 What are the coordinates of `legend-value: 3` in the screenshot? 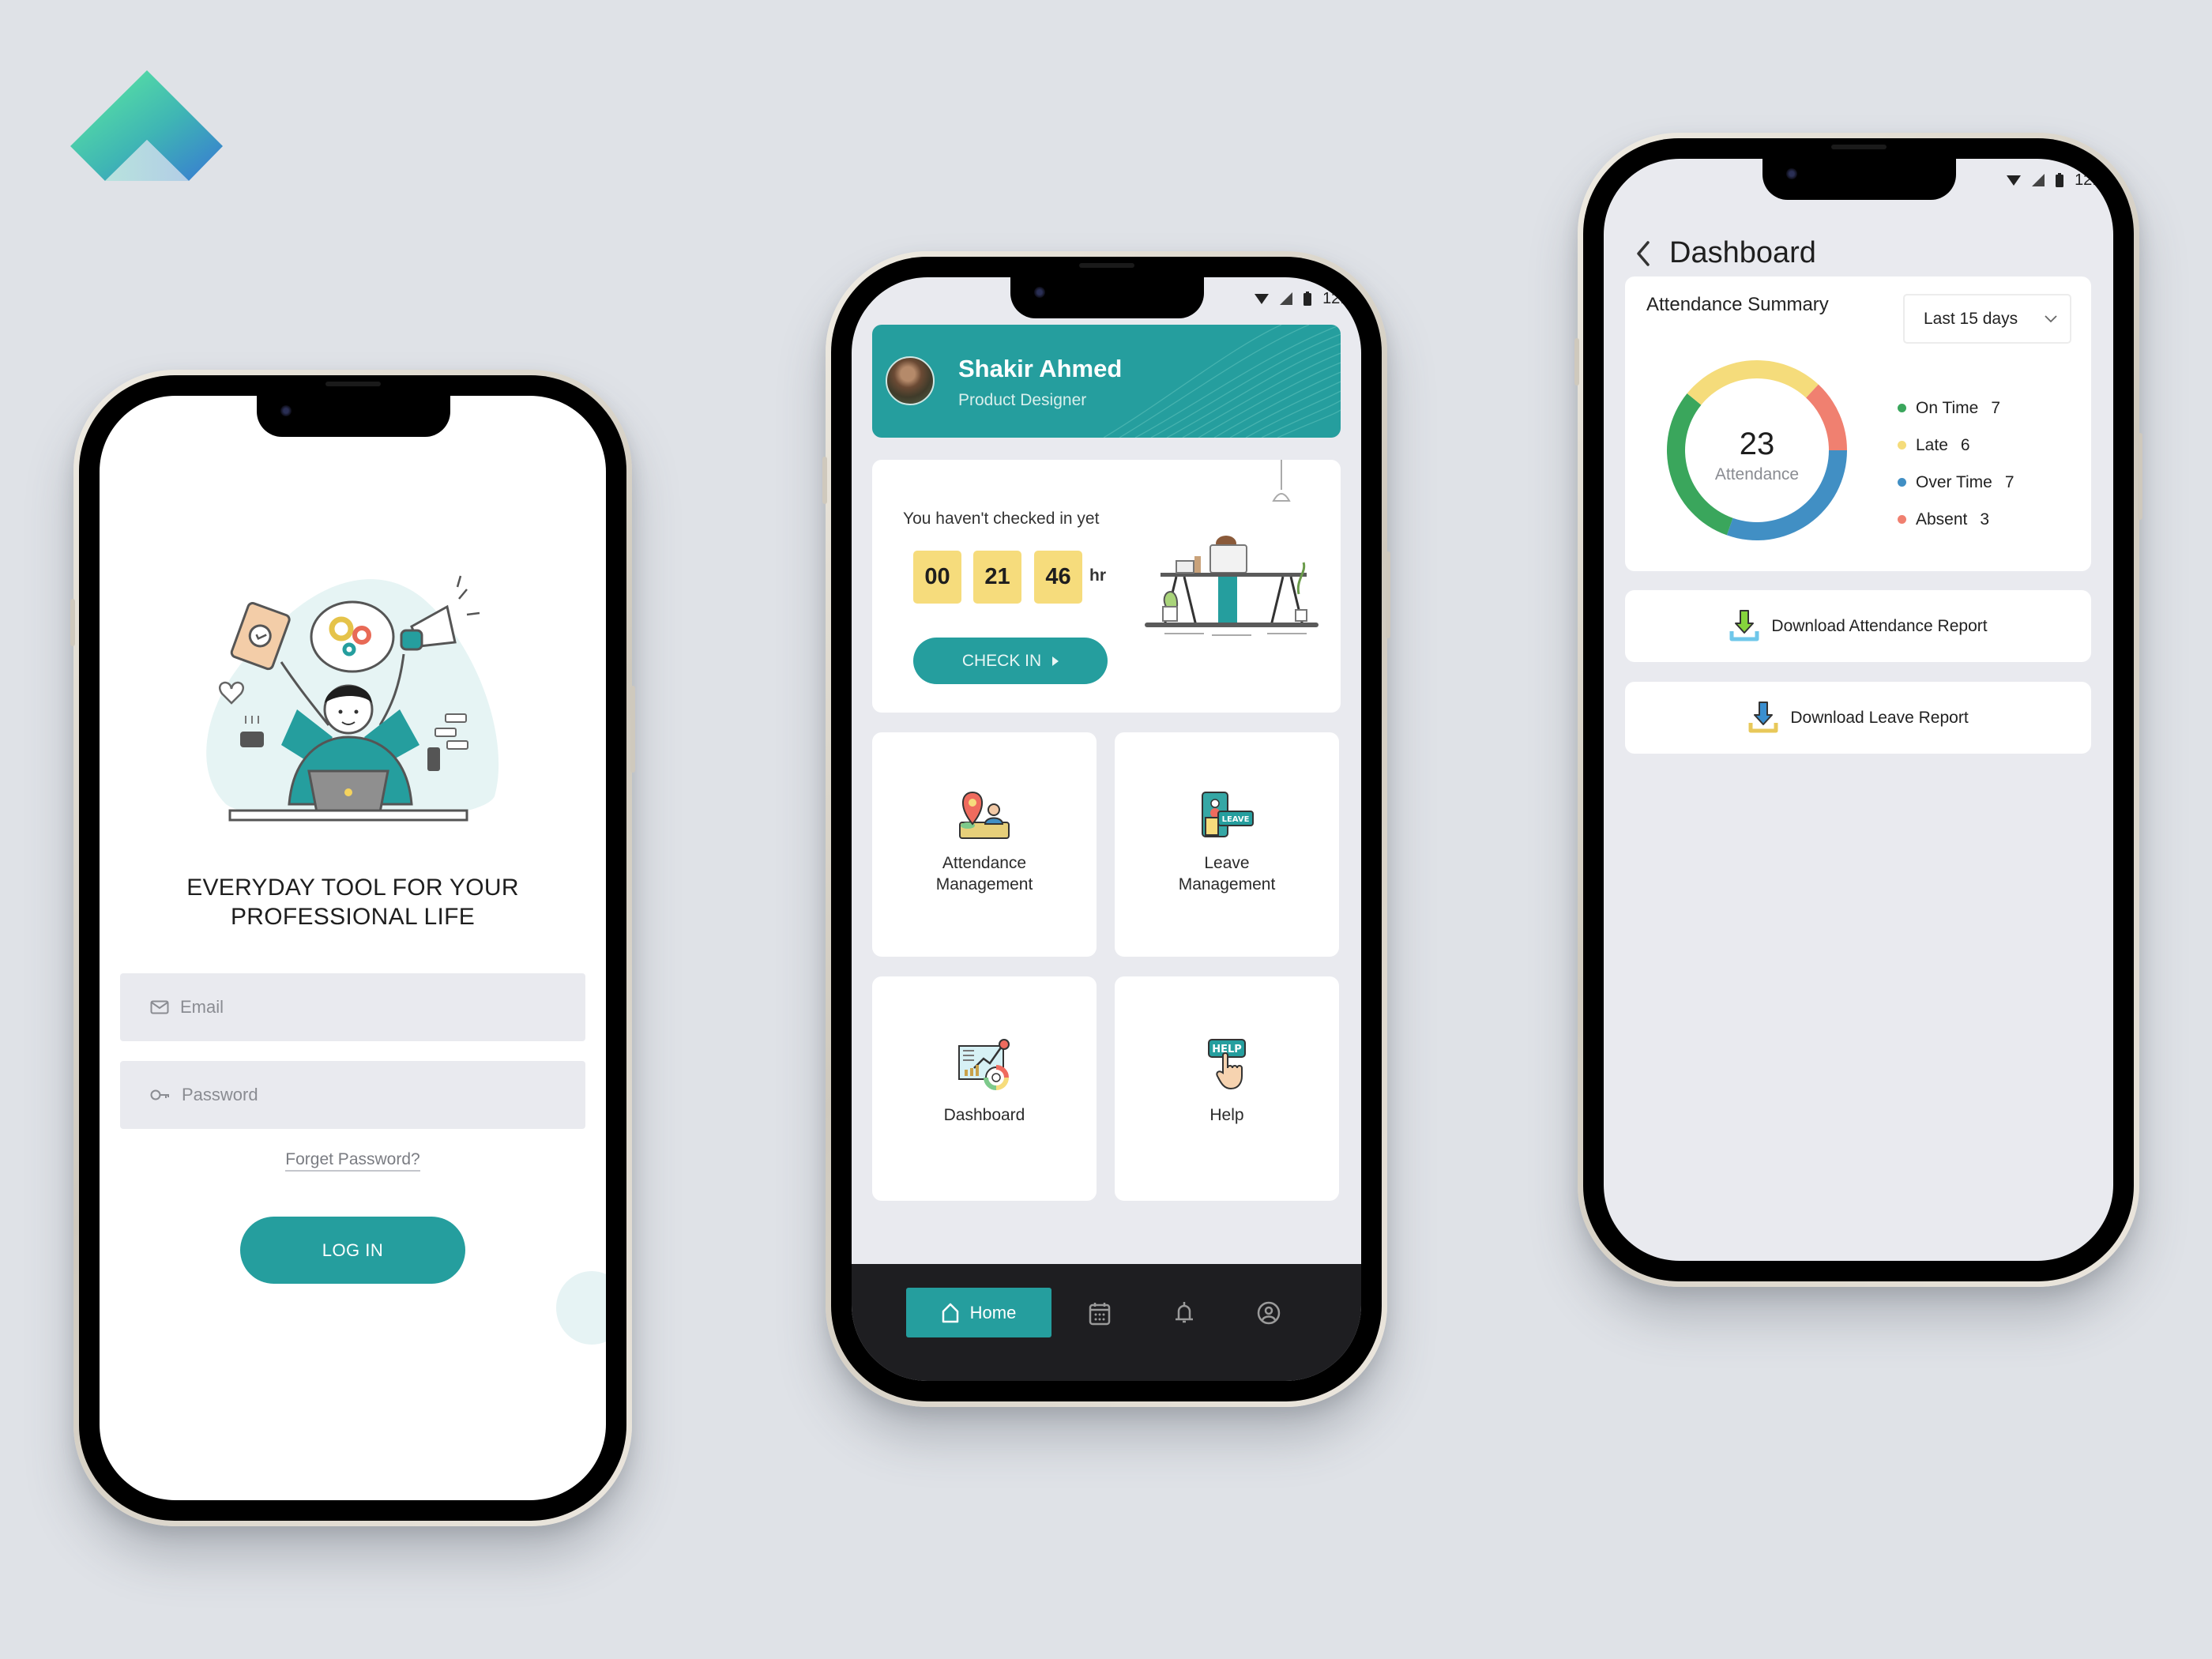 It's located at (1985, 520).